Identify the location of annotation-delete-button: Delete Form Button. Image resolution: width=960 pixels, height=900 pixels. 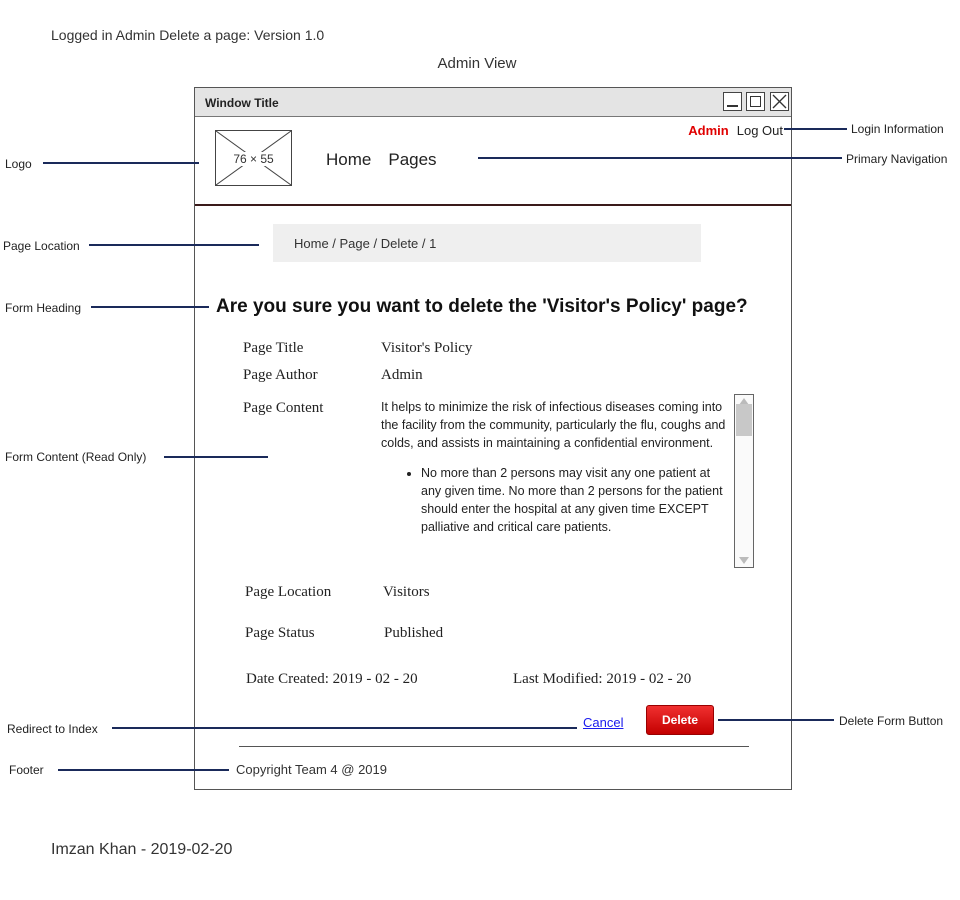
(891, 721).